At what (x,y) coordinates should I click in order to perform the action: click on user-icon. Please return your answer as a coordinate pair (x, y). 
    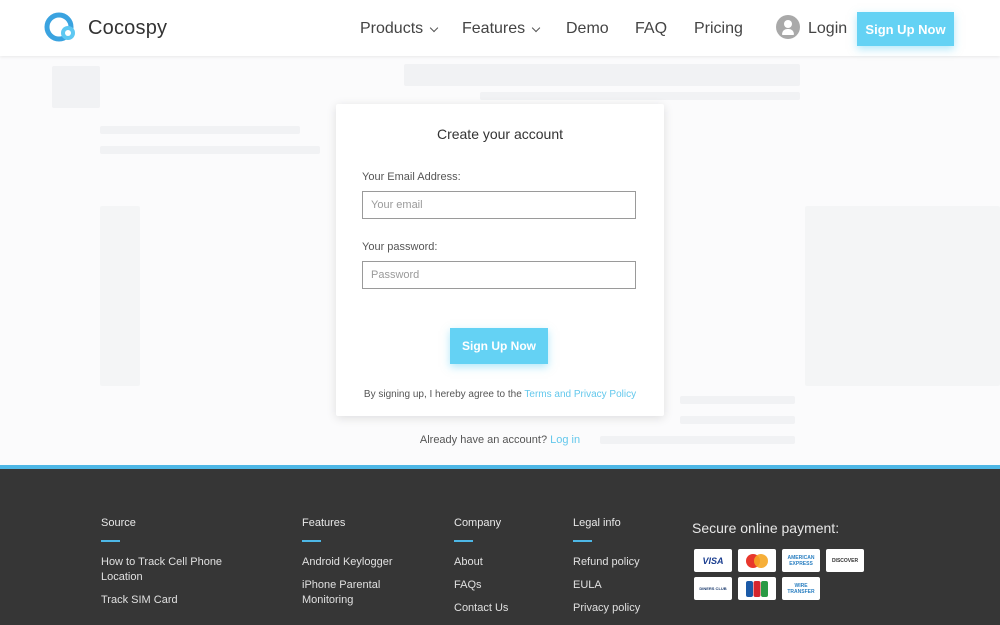
    Looking at the image, I should click on (788, 27).